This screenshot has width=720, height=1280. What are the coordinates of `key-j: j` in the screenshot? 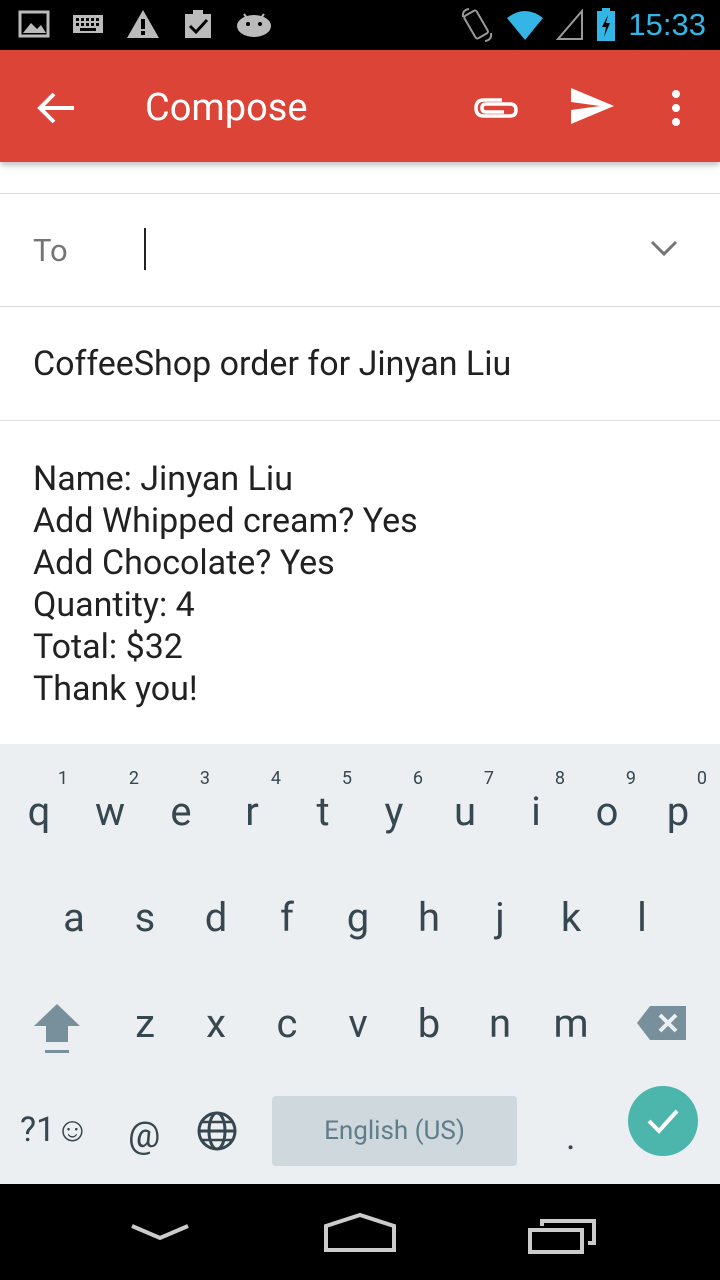 It's located at (500, 900).